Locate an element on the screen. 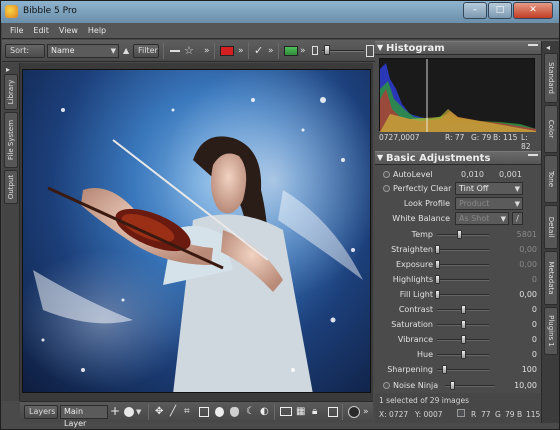 Image resolution: width=560 pixels, height=430 pixels. dash-icon is located at coordinates (175, 51).